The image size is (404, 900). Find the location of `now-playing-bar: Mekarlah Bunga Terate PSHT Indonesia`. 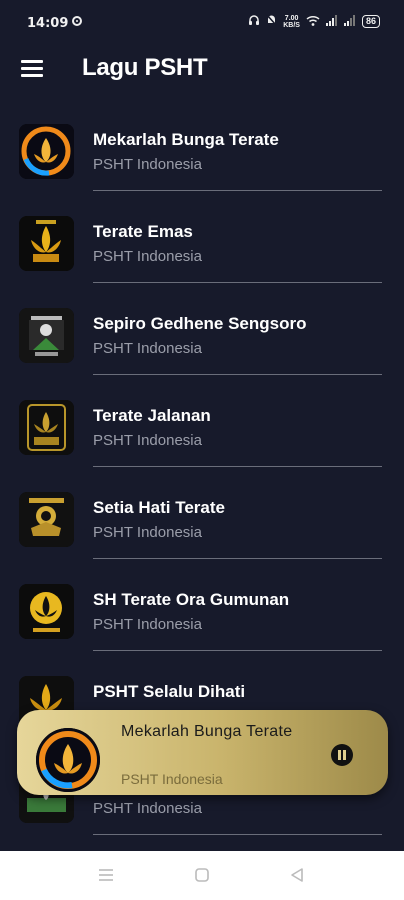

now-playing-bar: Mekarlah Bunga Terate PSHT Indonesia is located at coordinates (202, 752).